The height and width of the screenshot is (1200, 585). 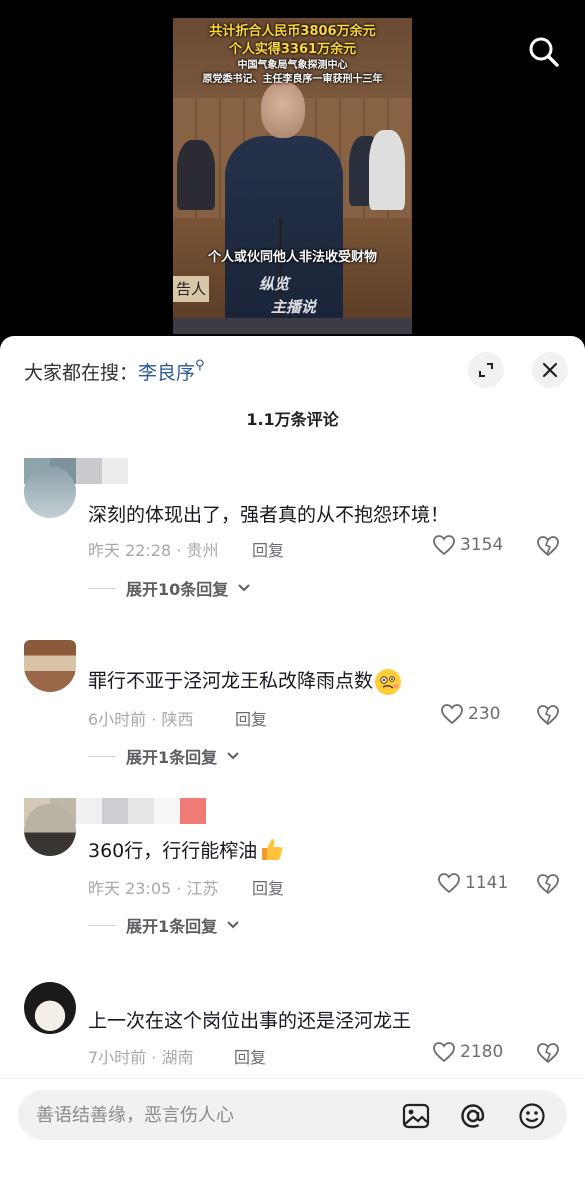 I want to click on comment-text: 罪行不亚于泾河龙王私改降雨点数, so click(x=245, y=680).